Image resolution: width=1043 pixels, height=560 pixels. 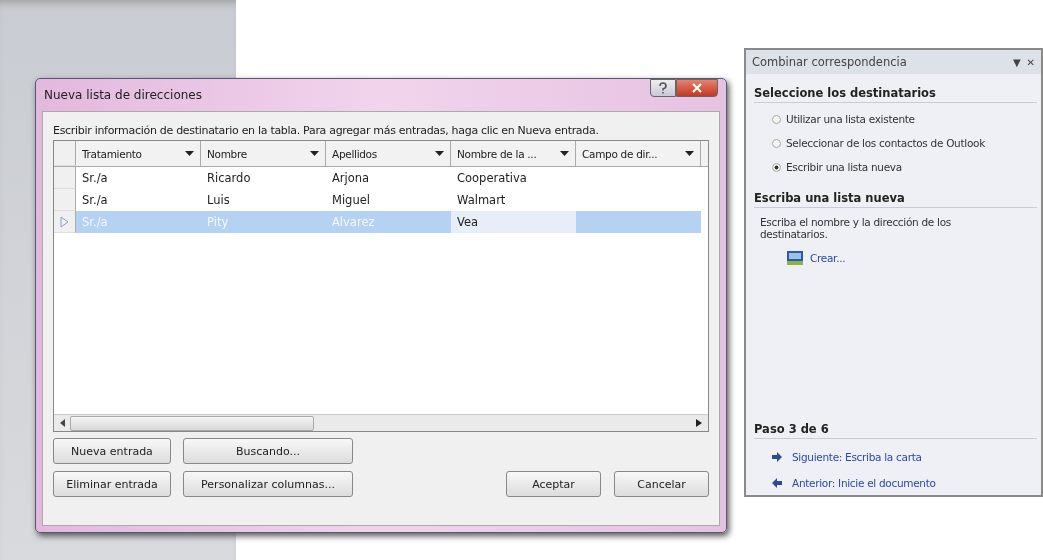 I want to click on table-cell-text: Luis, so click(x=218, y=200).